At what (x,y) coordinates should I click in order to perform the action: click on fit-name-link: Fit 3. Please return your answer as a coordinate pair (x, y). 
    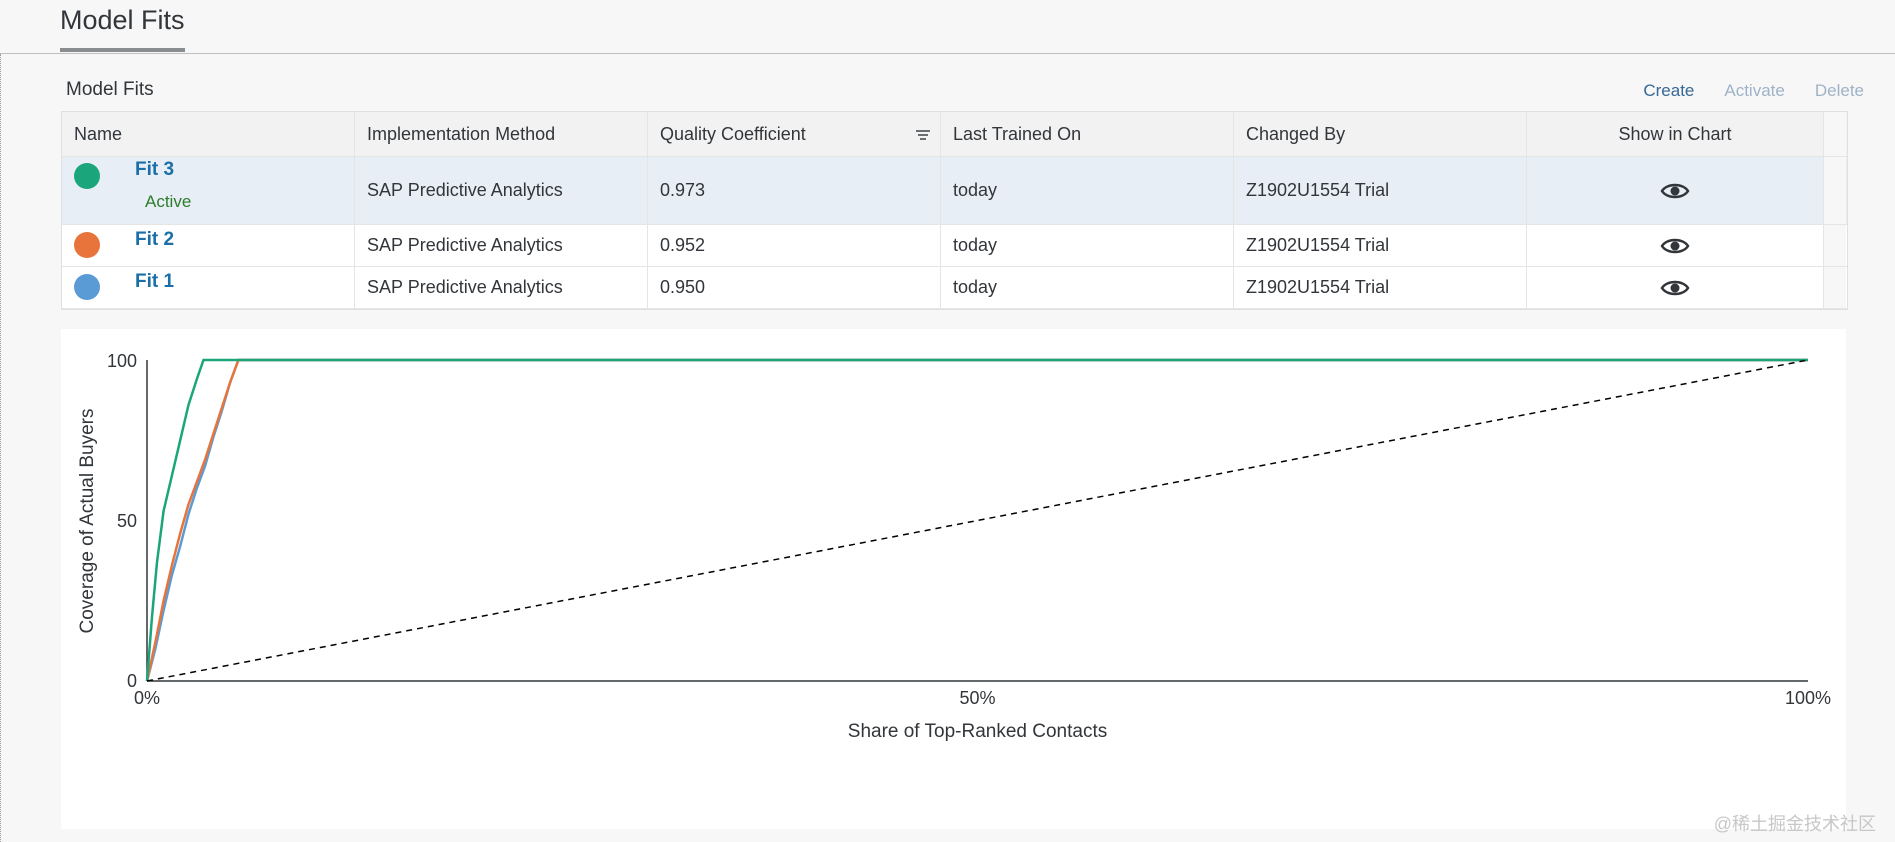
    Looking at the image, I should click on (154, 170).